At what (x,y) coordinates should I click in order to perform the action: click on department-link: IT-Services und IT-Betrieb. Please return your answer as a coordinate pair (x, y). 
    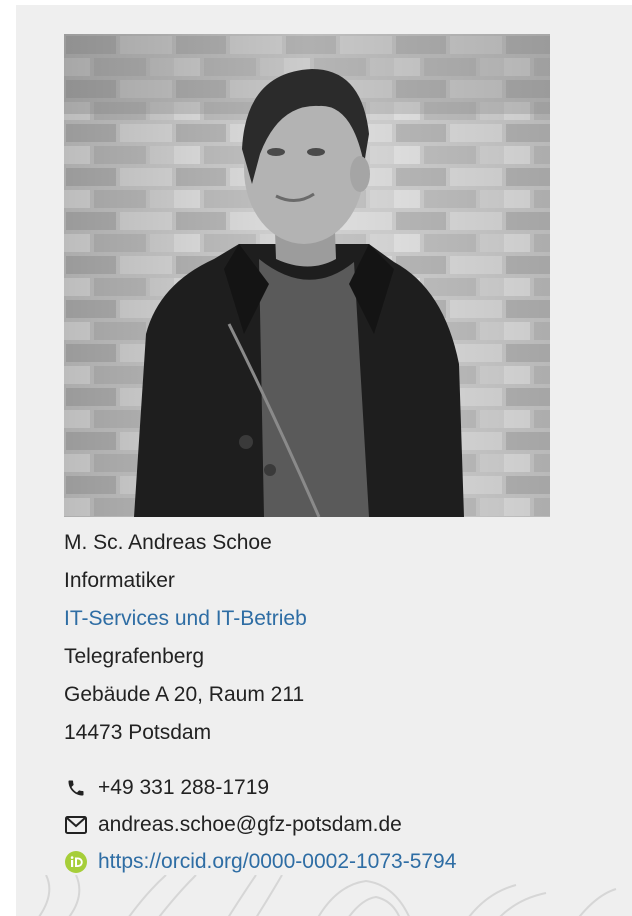
    Looking at the image, I should click on (344, 619).